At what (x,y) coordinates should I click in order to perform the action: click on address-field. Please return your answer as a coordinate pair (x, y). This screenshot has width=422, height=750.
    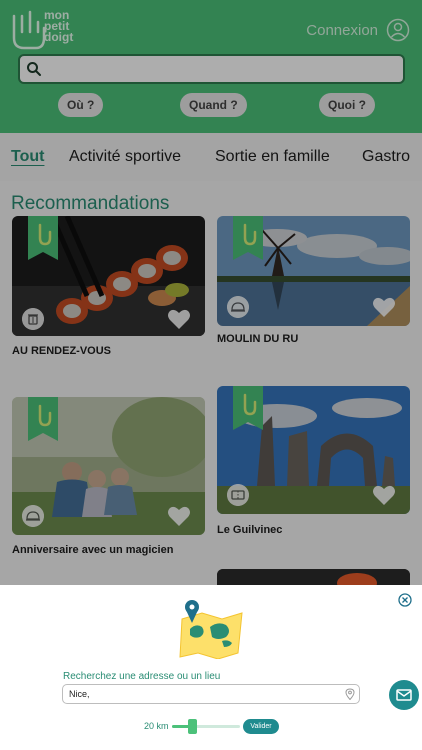
    Looking at the image, I should click on (211, 694).